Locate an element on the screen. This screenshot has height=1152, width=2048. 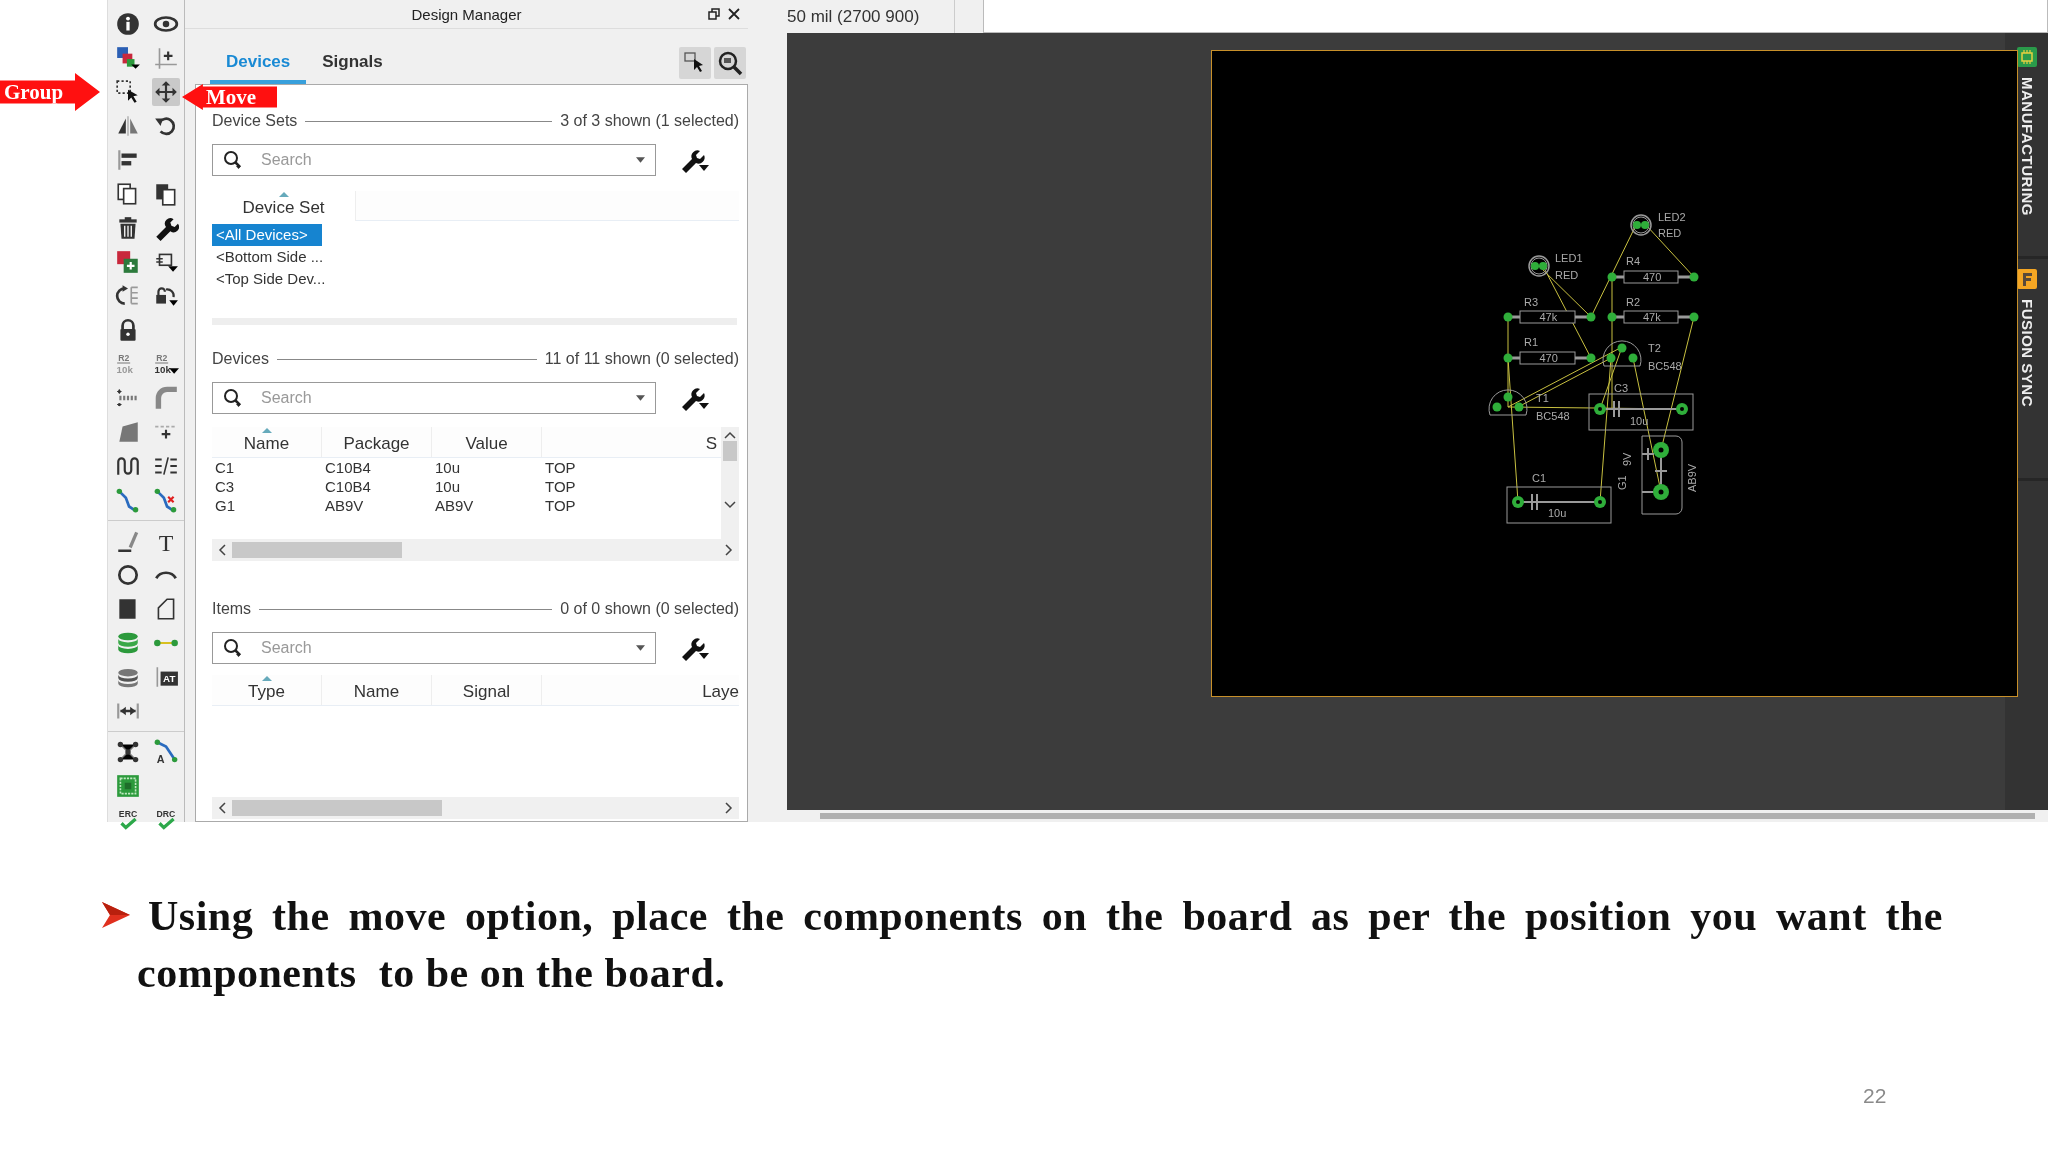
layers-icon is located at coordinates (128, 58).